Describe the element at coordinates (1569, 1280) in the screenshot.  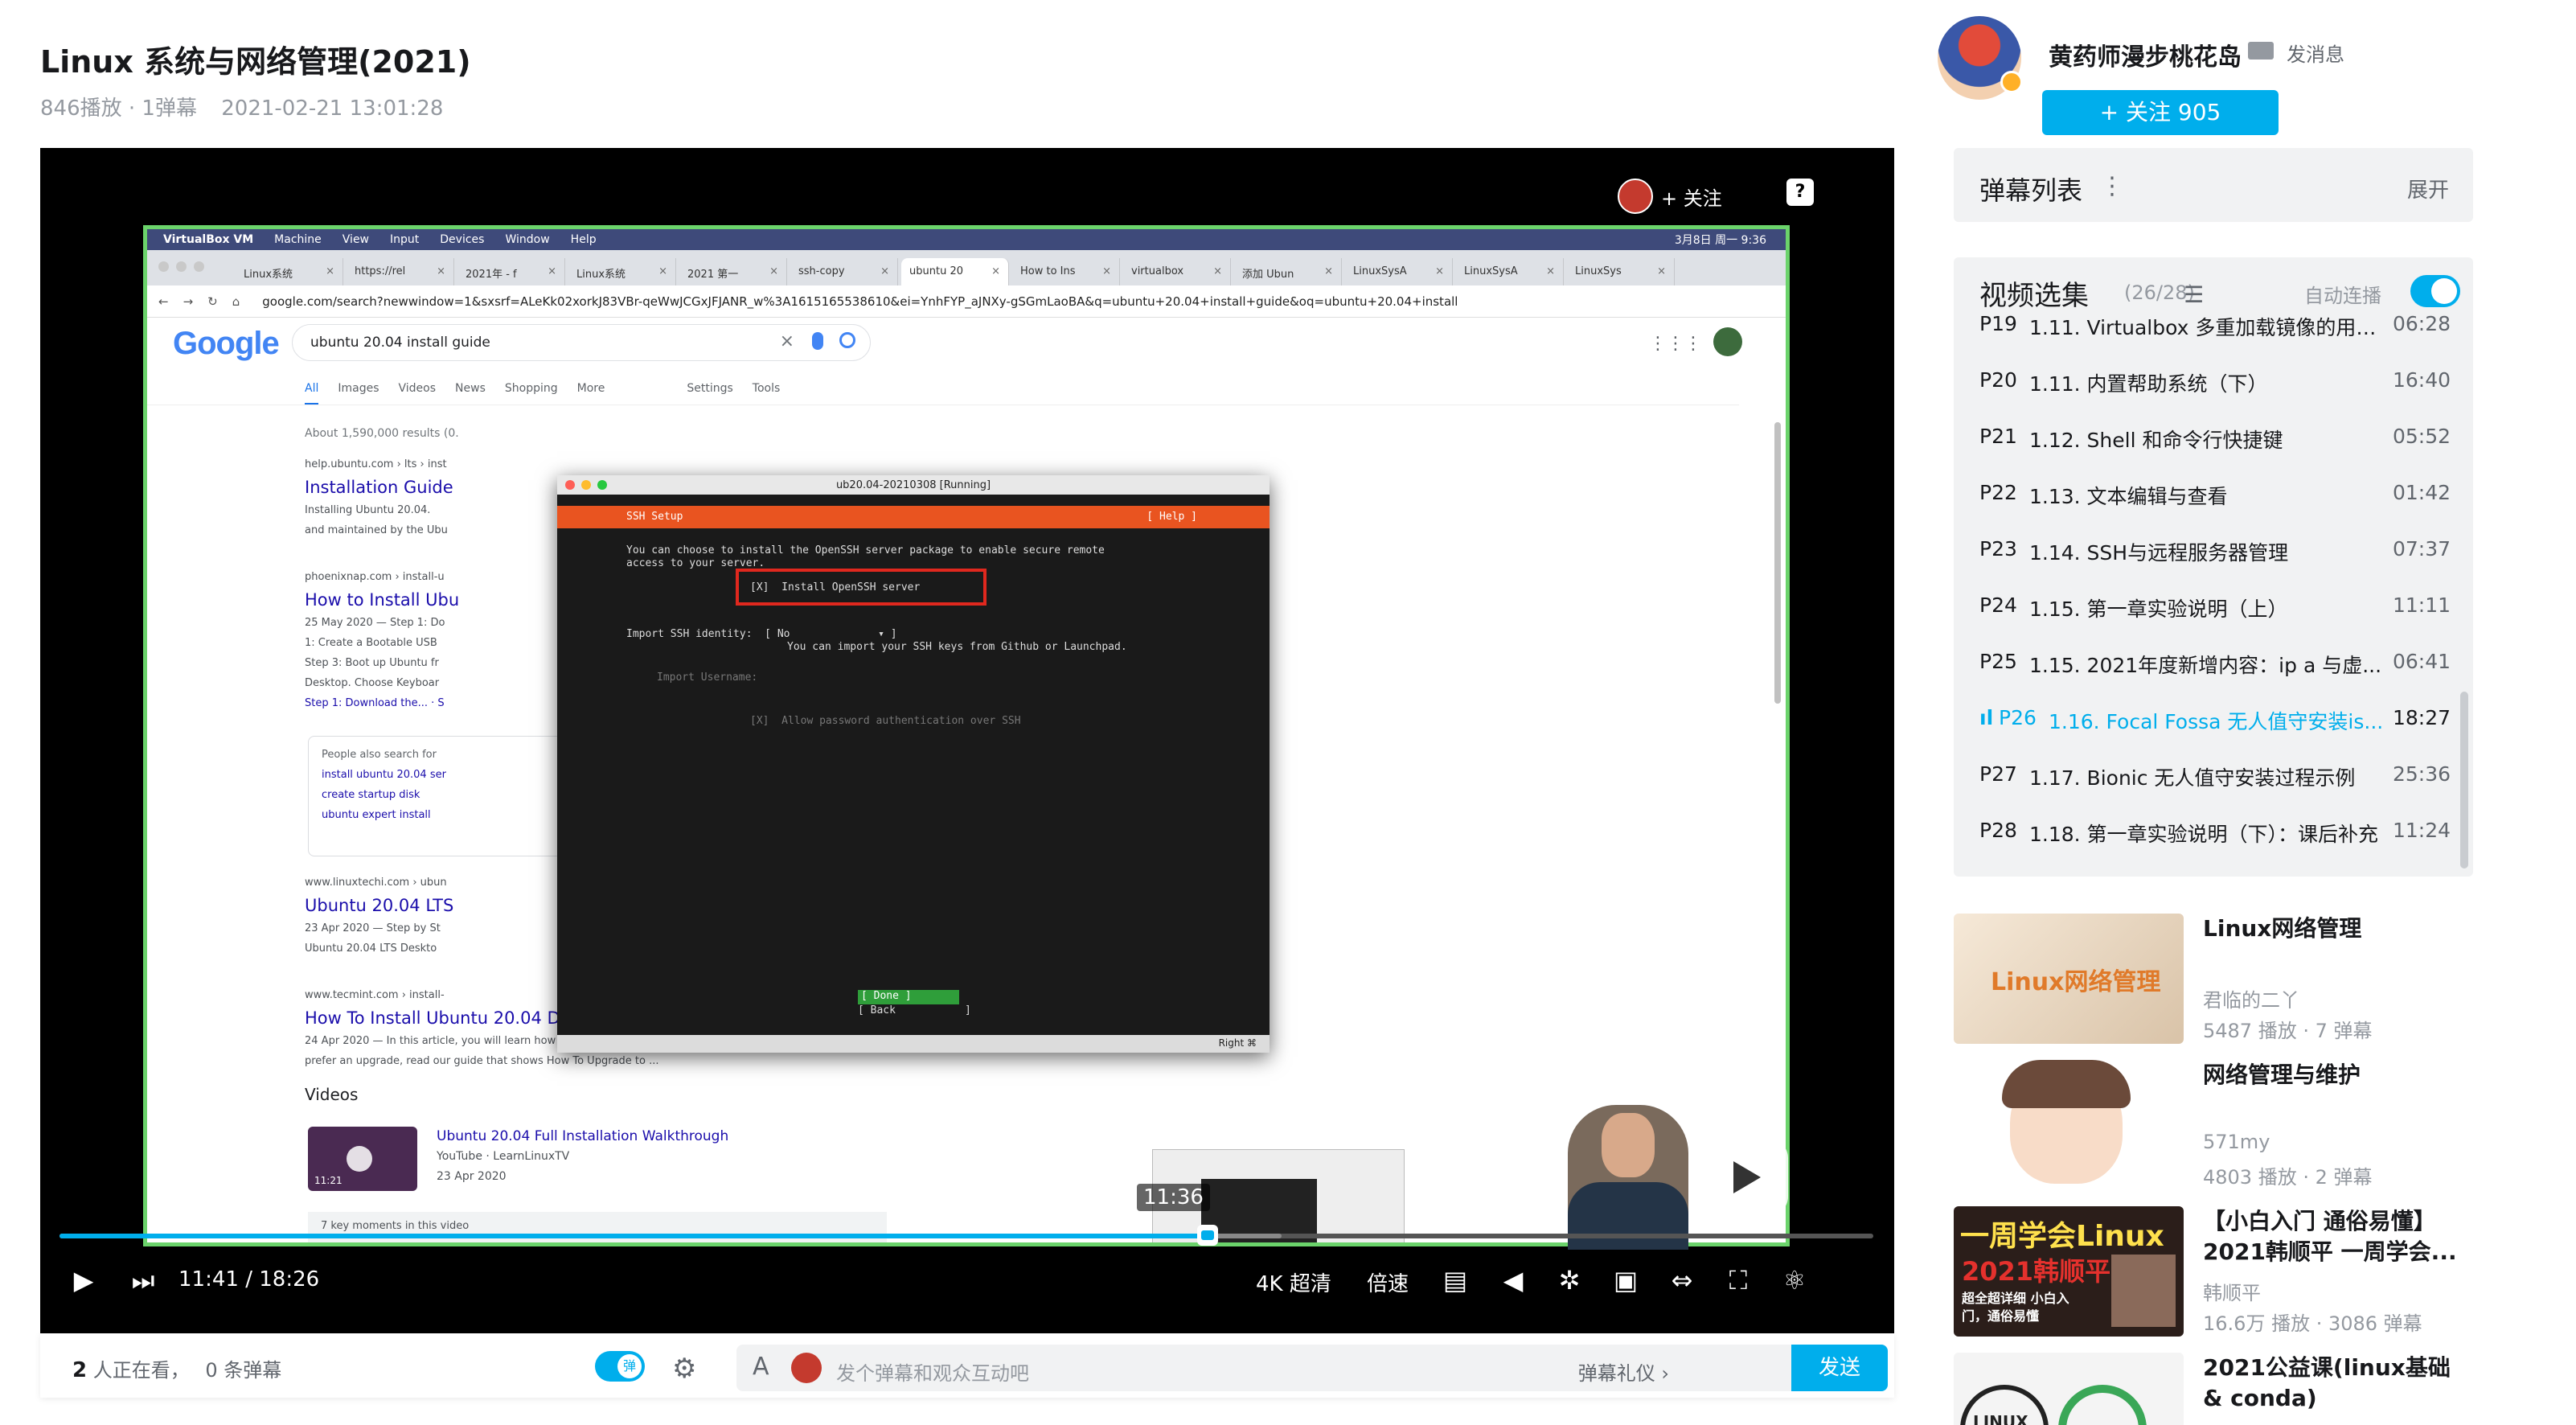
I see `settings-icon: ✲` at that location.